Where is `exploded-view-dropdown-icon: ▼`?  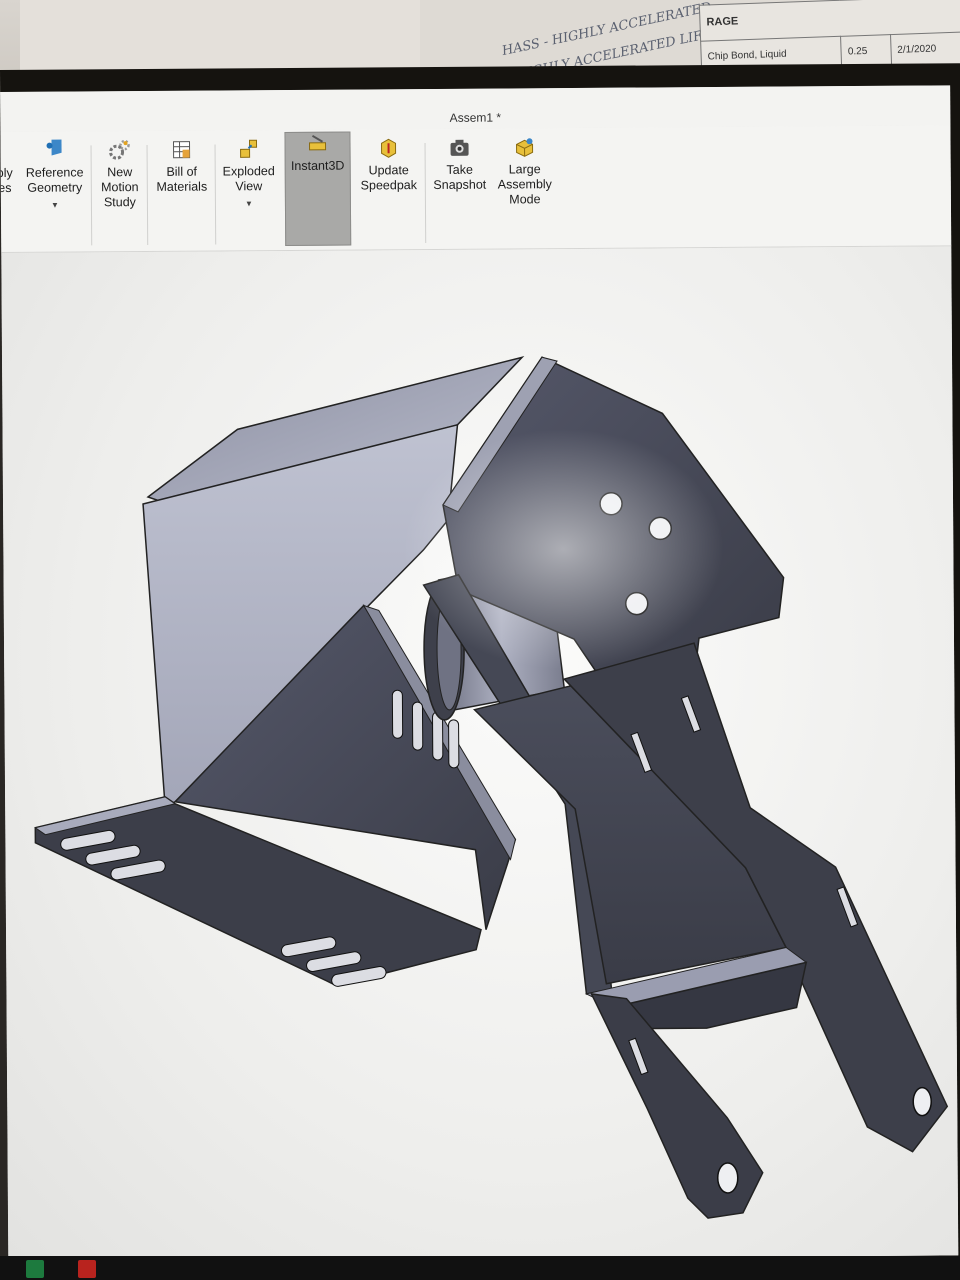
exploded-view-dropdown-icon: ▼ is located at coordinates (249, 203).